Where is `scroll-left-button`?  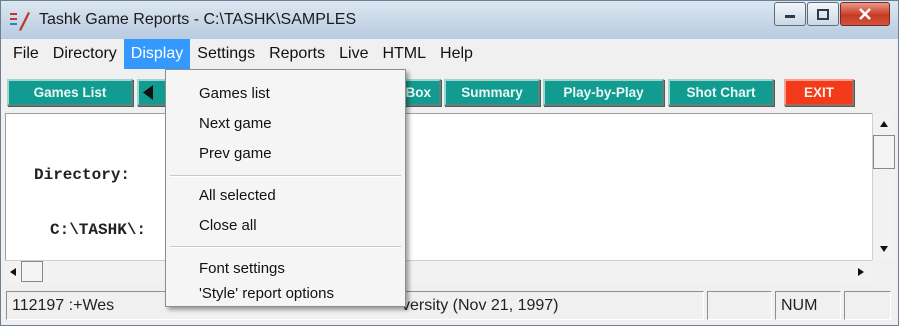
scroll-left-button is located at coordinates (13, 272).